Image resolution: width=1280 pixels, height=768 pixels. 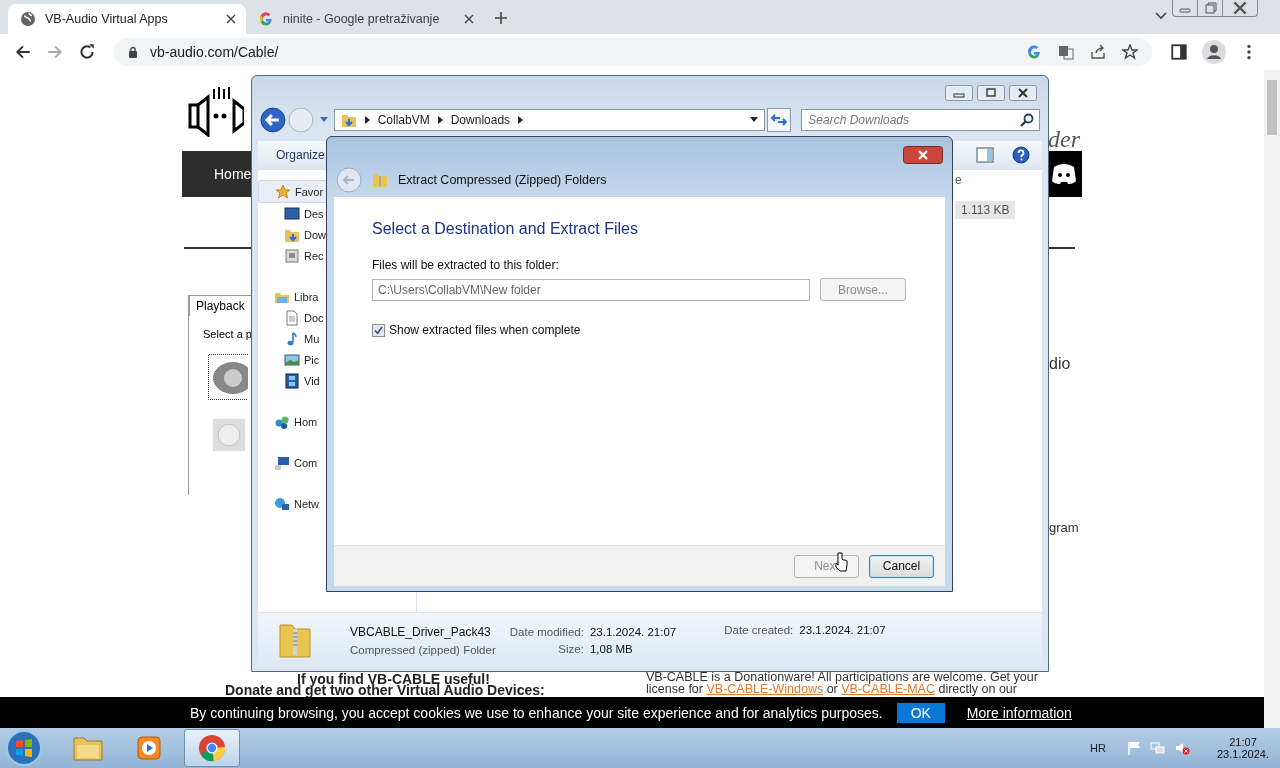 I want to click on license-text: VB-CABLE is a Donationware! All participations are welcome. Get your, so click(x=842, y=677).